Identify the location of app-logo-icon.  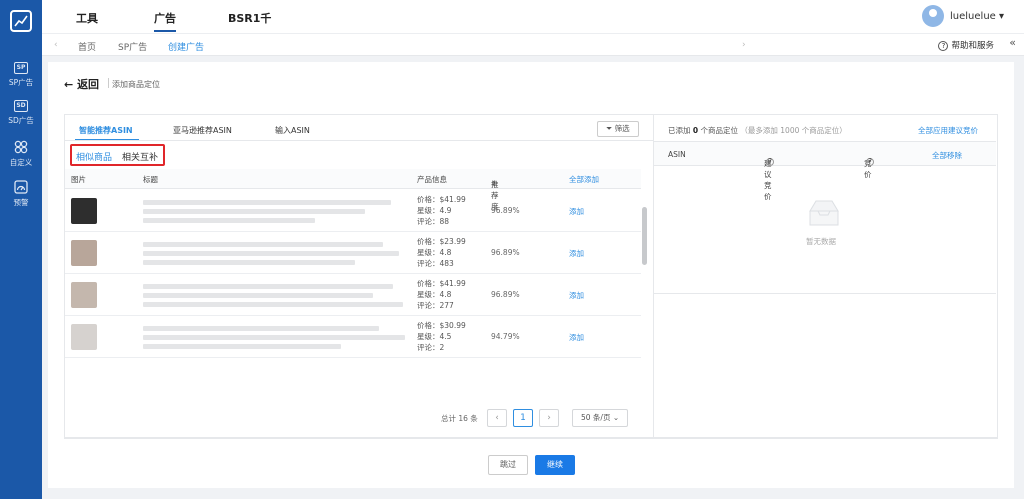
(21, 21).